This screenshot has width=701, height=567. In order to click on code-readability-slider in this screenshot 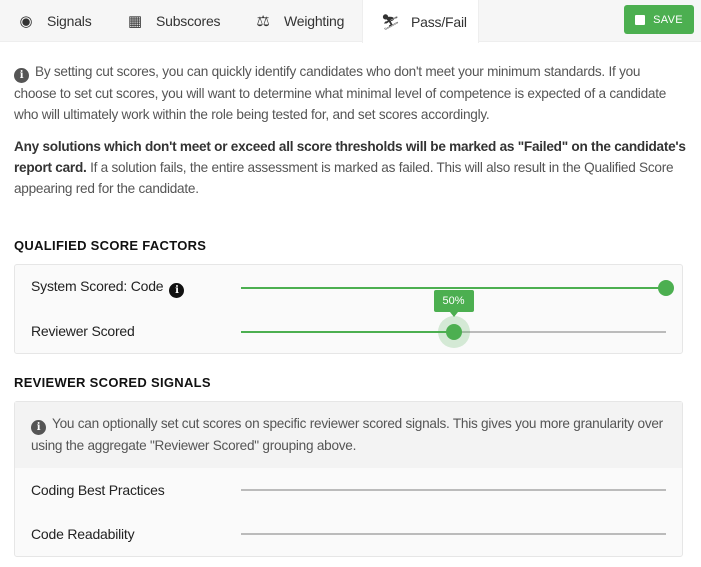, I will do `click(453, 534)`.